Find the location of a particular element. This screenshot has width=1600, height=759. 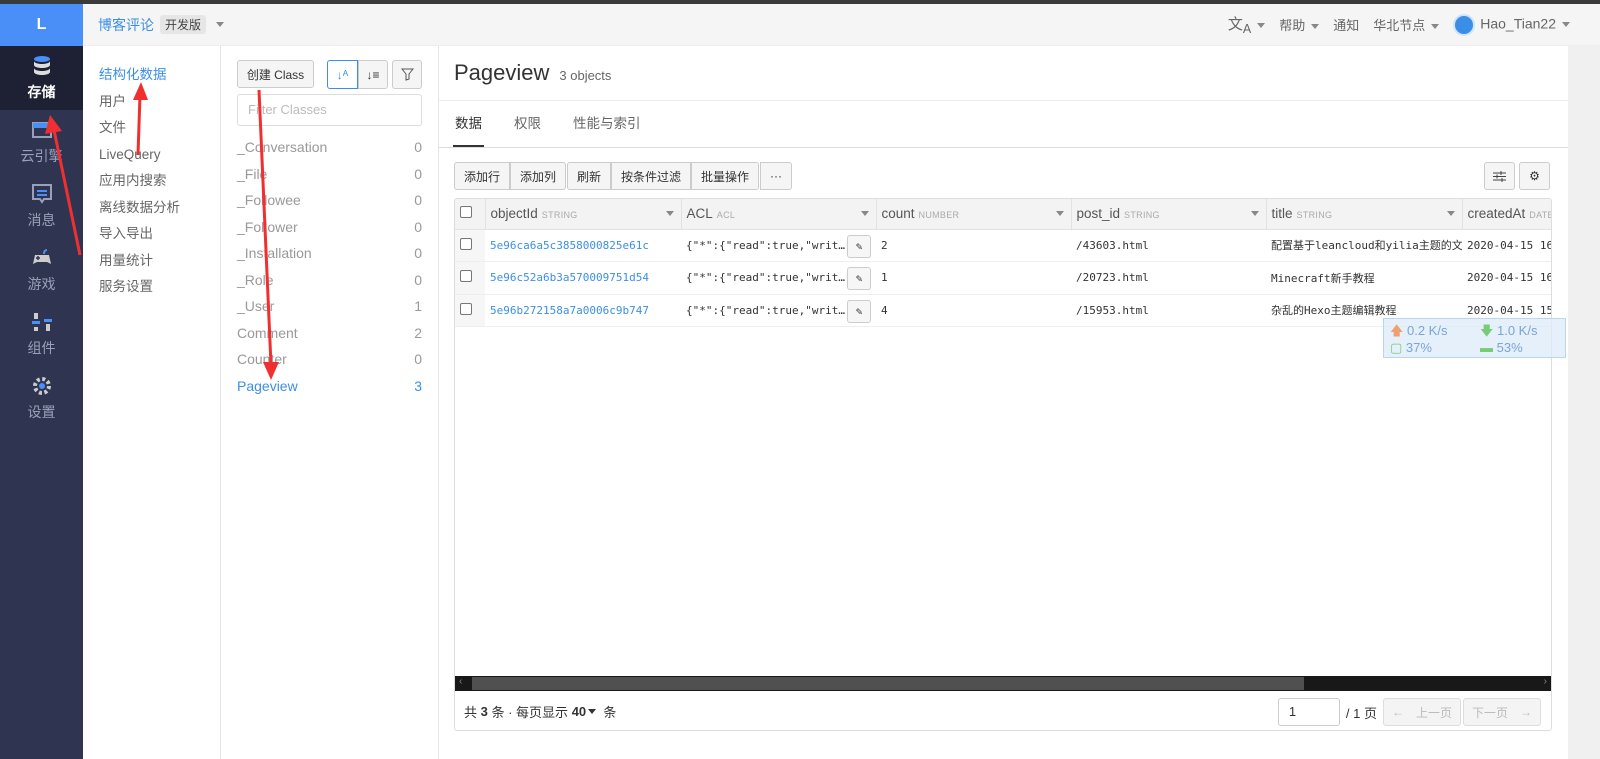

submenu-offline-analysis: 离线数据分析 is located at coordinates (151, 208).